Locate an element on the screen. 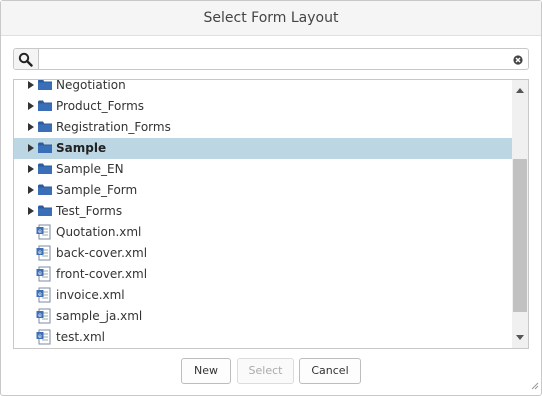 The height and width of the screenshot is (396, 542). scroll-up-icon is located at coordinates (520, 90).